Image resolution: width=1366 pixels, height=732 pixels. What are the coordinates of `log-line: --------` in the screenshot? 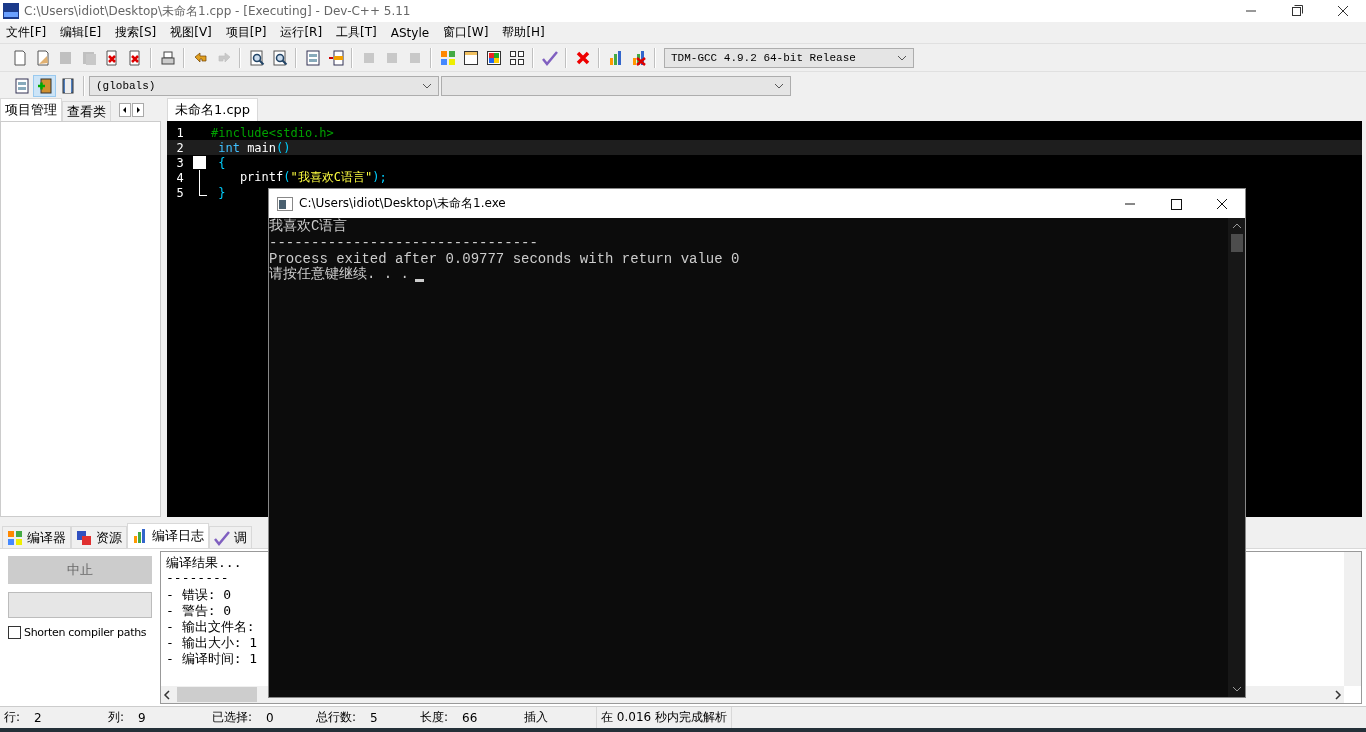 It's located at (198, 578).